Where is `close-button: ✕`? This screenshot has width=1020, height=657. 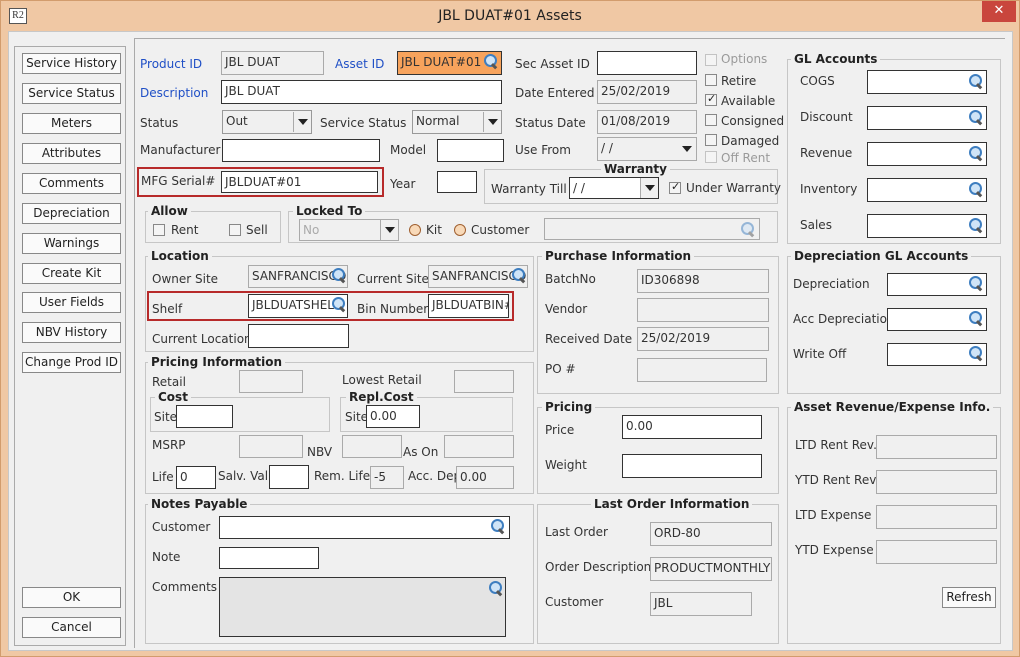 close-button: ✕ is located at coordinates (999, 11).